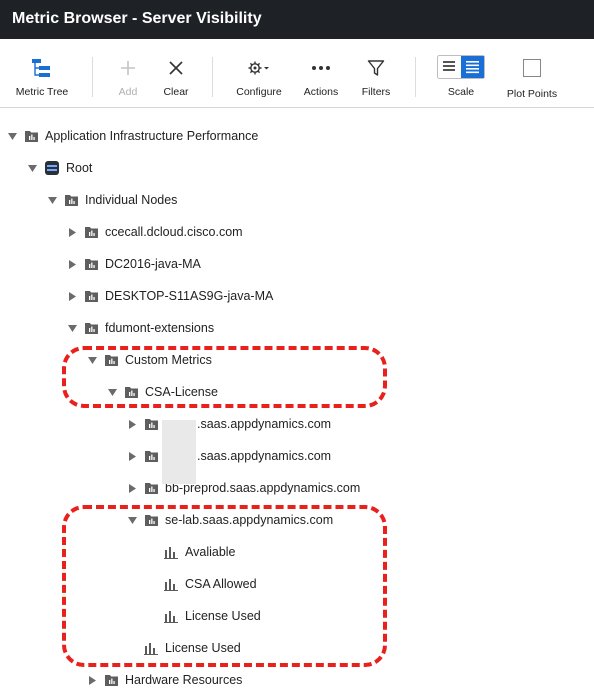 The image size is (594, 693). What do you see at coordinates (168, 360) in the screenshot?
I see `tree-node-label: Custom Metrics` at bounding box center [168, 360].